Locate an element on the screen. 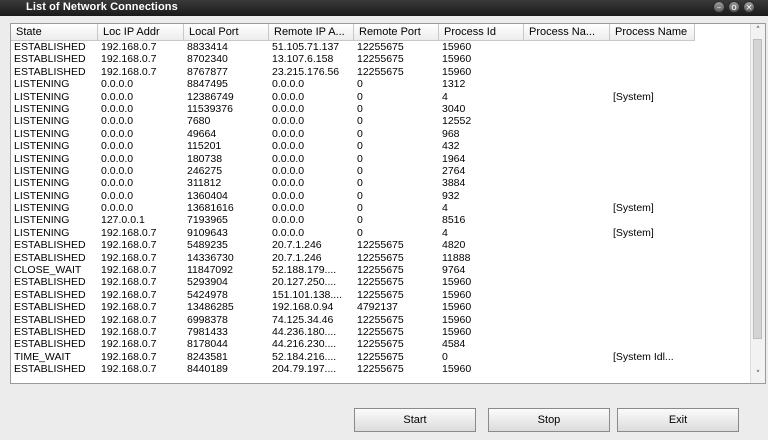 The height and width of the screenshot is (440, 768). table-cell: 3884 is located at coordinates (454, 183).